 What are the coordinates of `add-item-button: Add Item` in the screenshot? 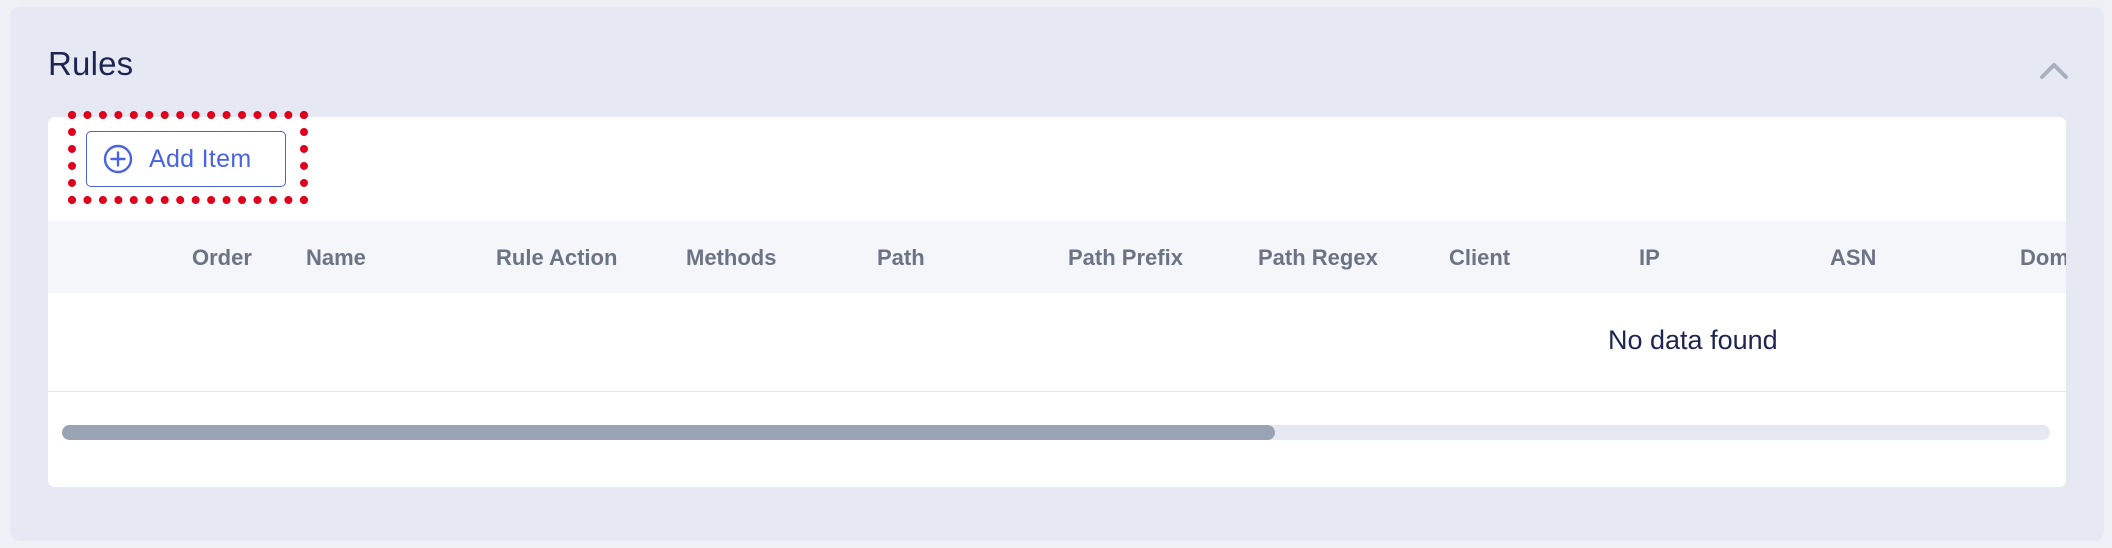 It's located at (186, 159).